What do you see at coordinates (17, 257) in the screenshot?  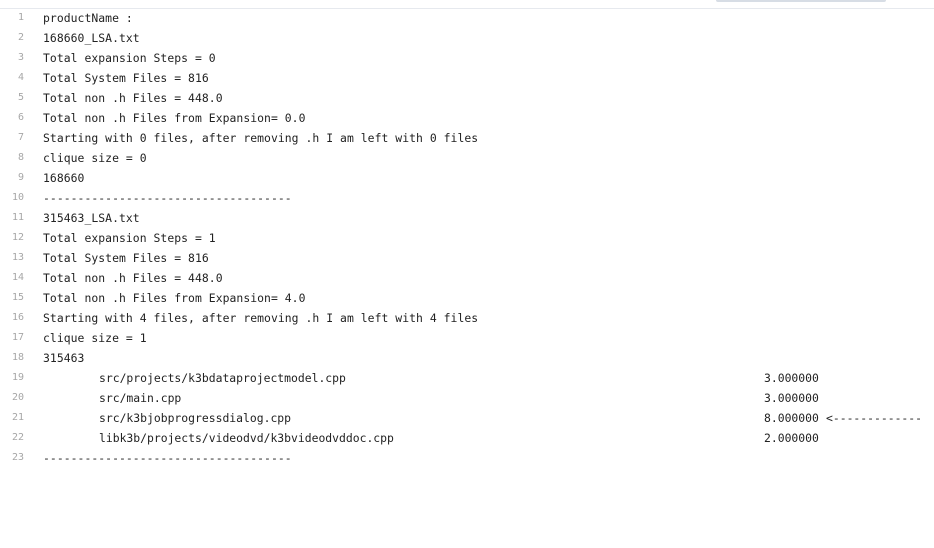 I see `line-number: 13` at bounding box center [17, 257].